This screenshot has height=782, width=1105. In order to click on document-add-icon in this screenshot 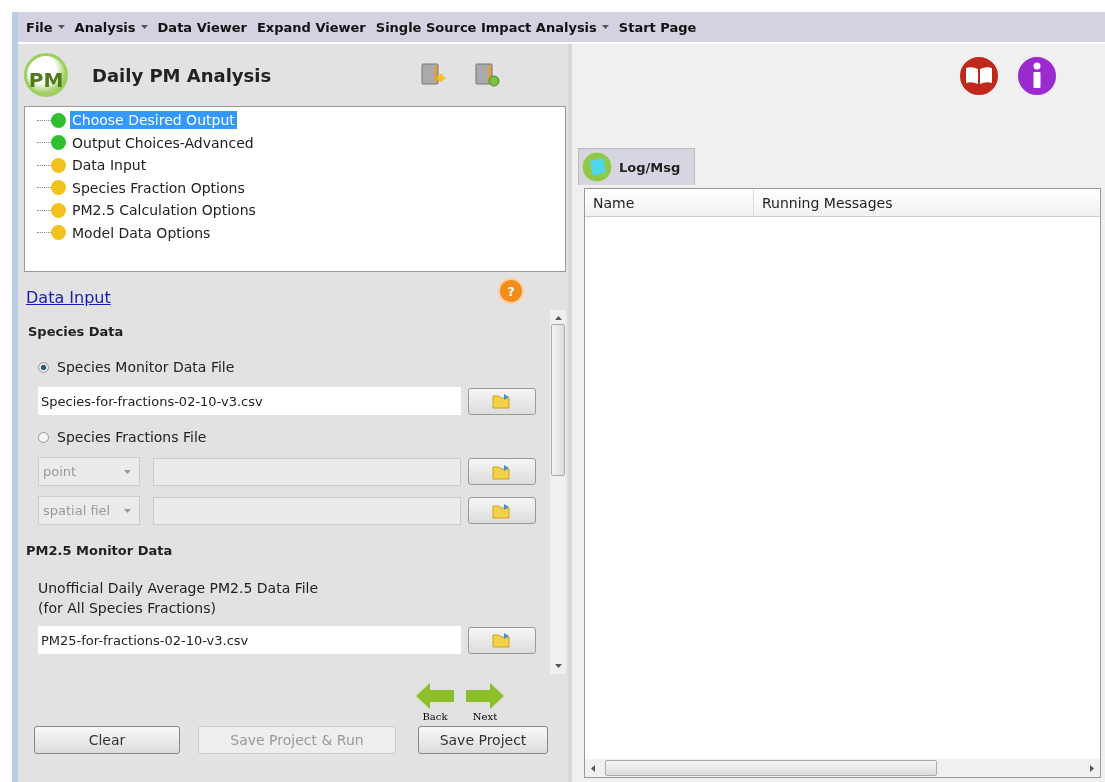, I will do `click(433, 75)`.